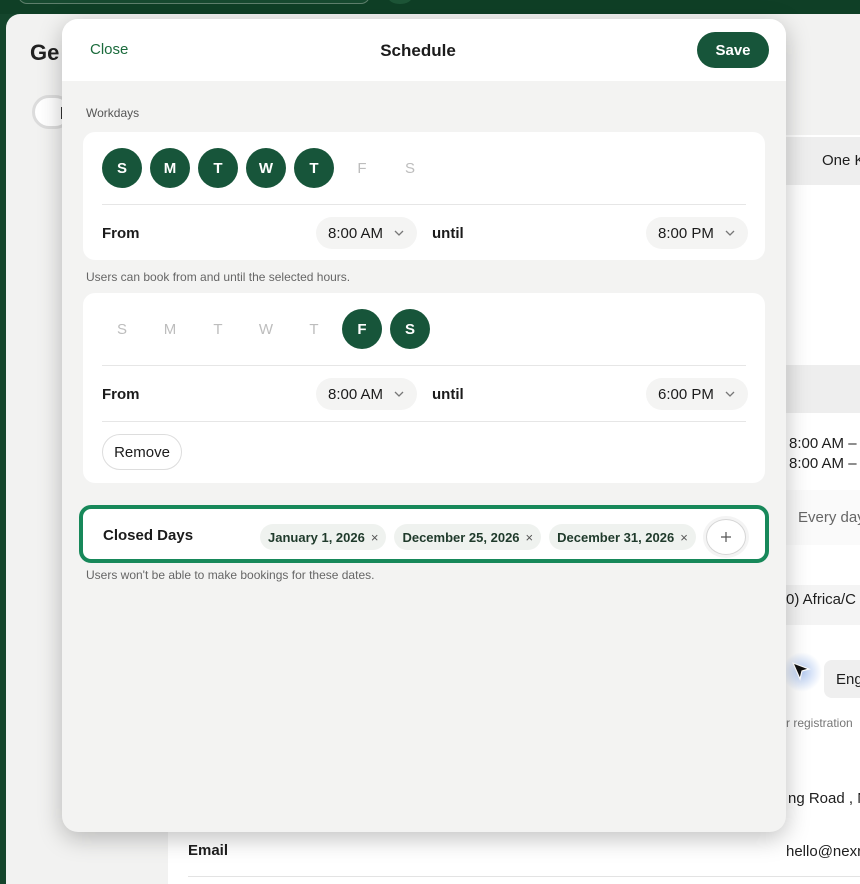 The height and width of the screenshot is (884, 860). What do you see at coordinates (821, 599) in the screenshot?
I see `timezone-value: 0) Africa/C` at bounding box center [821, 599].